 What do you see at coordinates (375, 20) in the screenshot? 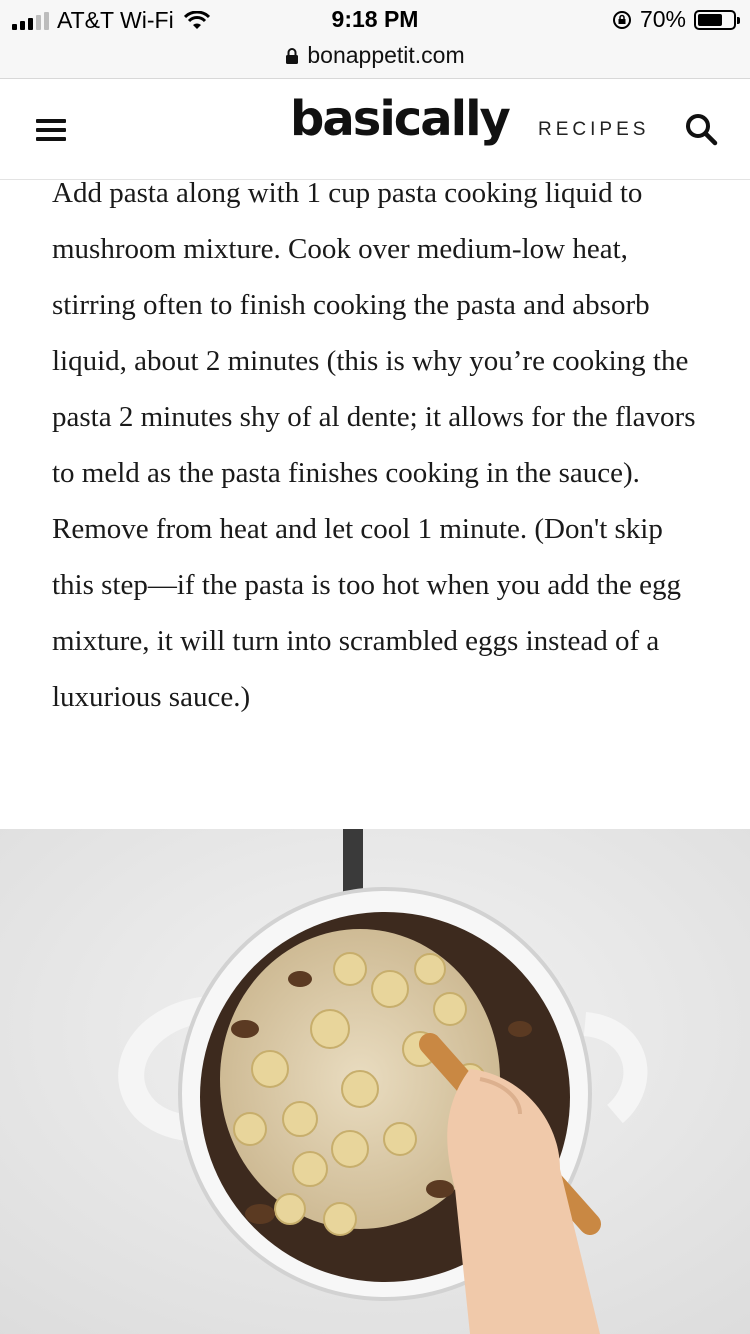
I see `status-bar: AT&T Wi-Fi 9:18 PM 70%` at bounding box center [375, 20].